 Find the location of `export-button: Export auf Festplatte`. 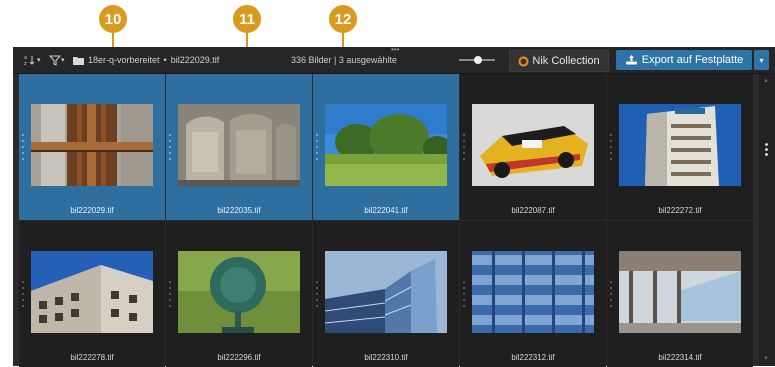

export-button: Export auf Festplatte is located at coordinates (684, 60).